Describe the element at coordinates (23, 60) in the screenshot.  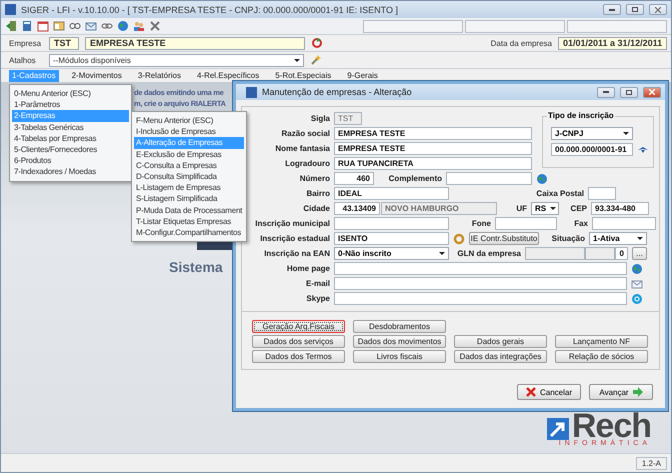
I see `field-label: Atalhos` at that location.